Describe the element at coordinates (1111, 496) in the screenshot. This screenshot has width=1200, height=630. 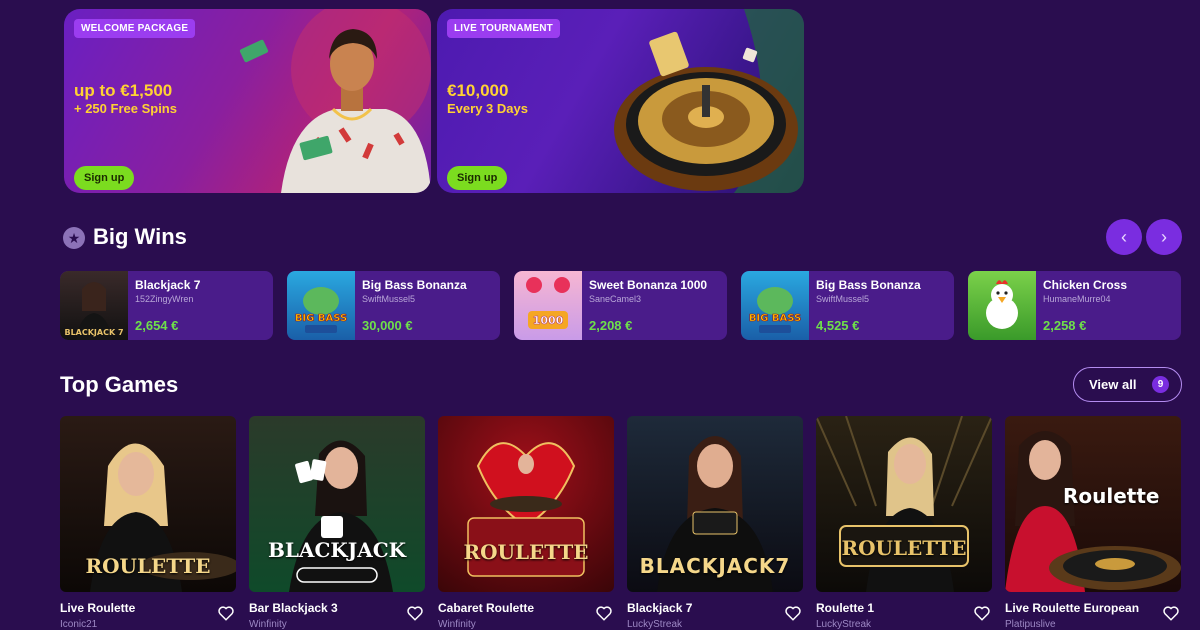
I see `game-logo-text: Roulette` at that location.